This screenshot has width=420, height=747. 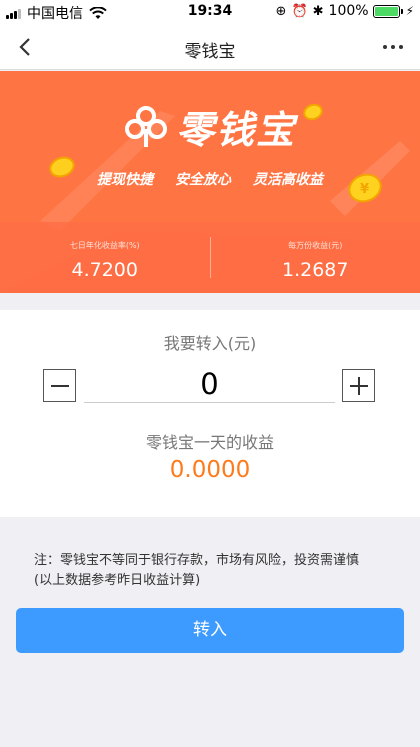 I want to click on status-right: ⊕ ⏰ ✱ 100% ⚡, so click(x=345, y=11).